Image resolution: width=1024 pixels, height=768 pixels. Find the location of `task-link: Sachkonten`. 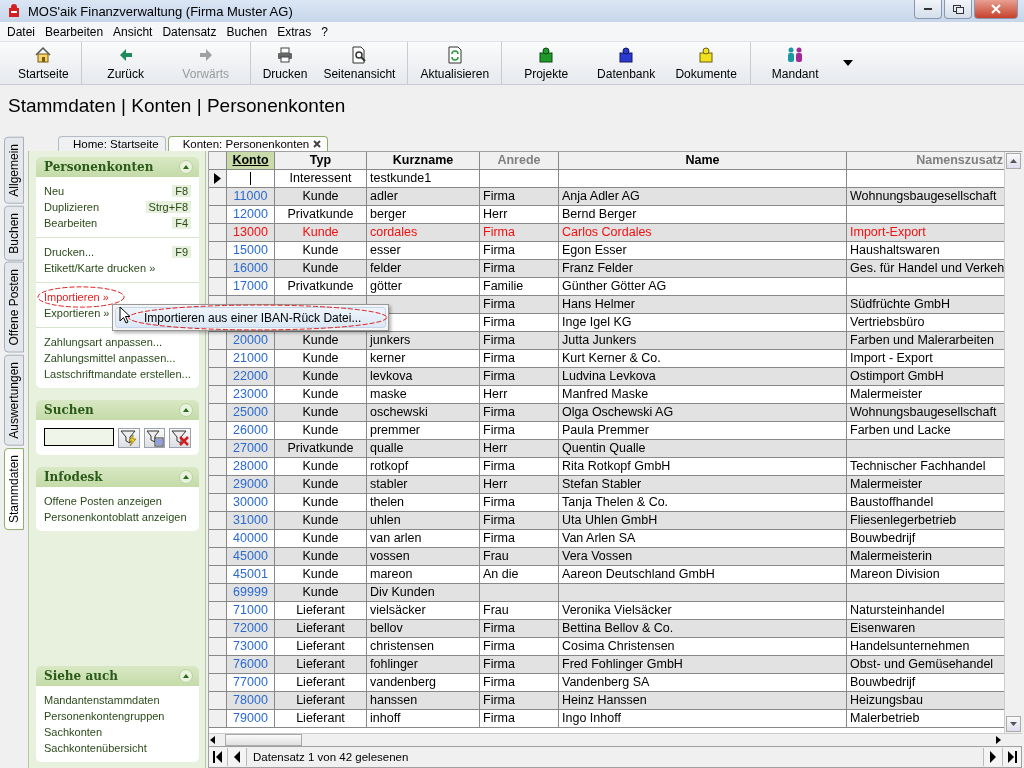

task-link: Sachkonten is located at coordinates (73, 732).